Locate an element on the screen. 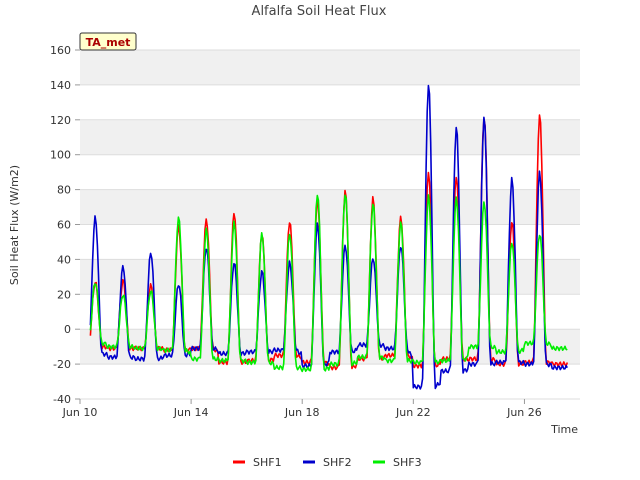  y-tick-label: 60 is located at coordinates (64, 225).